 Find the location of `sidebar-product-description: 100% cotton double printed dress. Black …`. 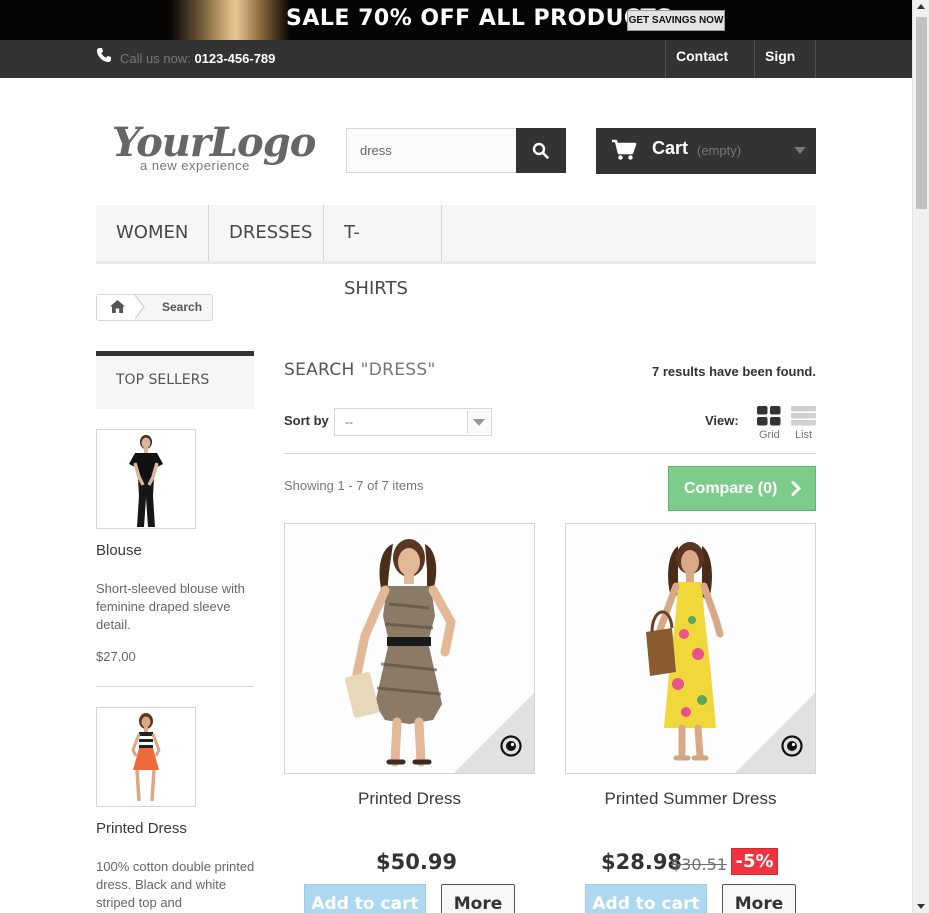

sidebar-product-description: 100% cotton double printed dress. Black … is located at coordinates (175, 884).